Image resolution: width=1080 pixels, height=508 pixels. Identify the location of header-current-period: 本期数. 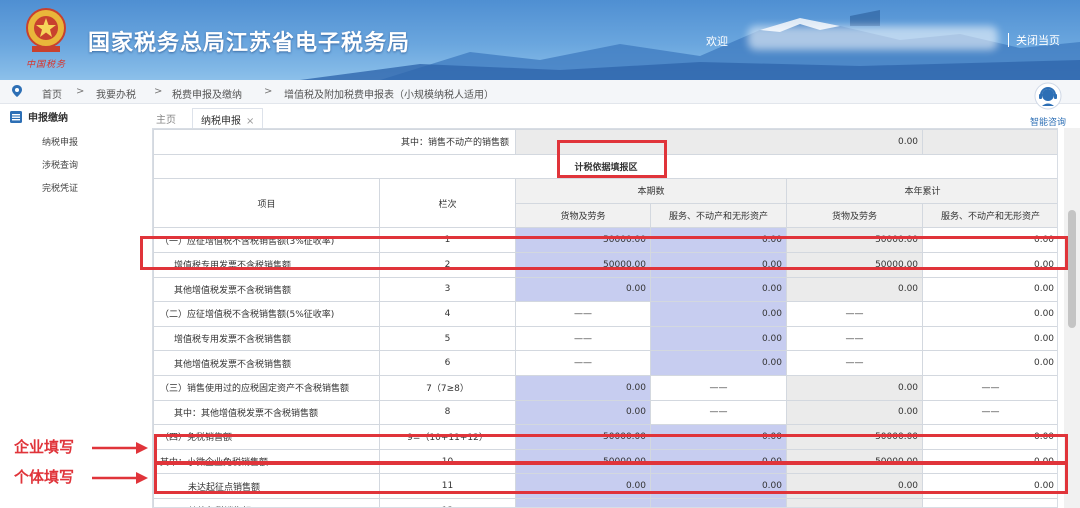
(651, 191).